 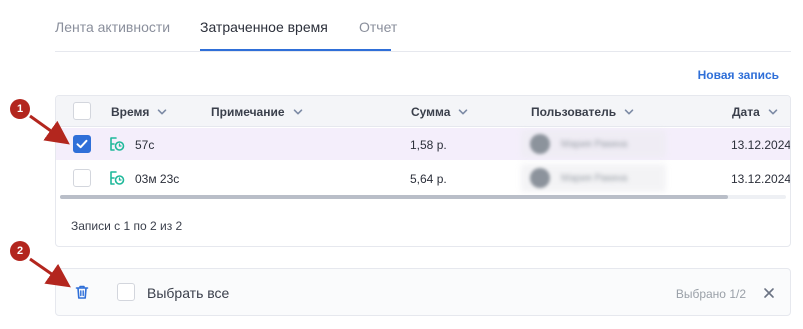 I want to click on column-header-amount: Сумма, so click(x=439, y=112).